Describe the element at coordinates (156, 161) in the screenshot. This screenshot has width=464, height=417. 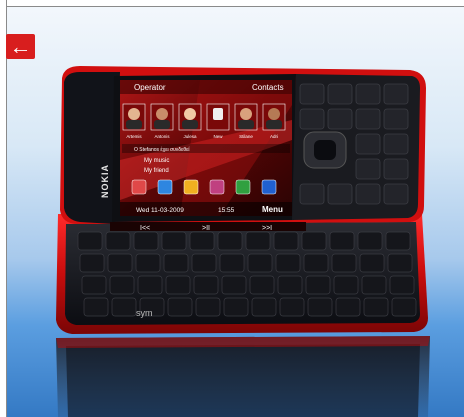
I see `music-label: My music` at that location.